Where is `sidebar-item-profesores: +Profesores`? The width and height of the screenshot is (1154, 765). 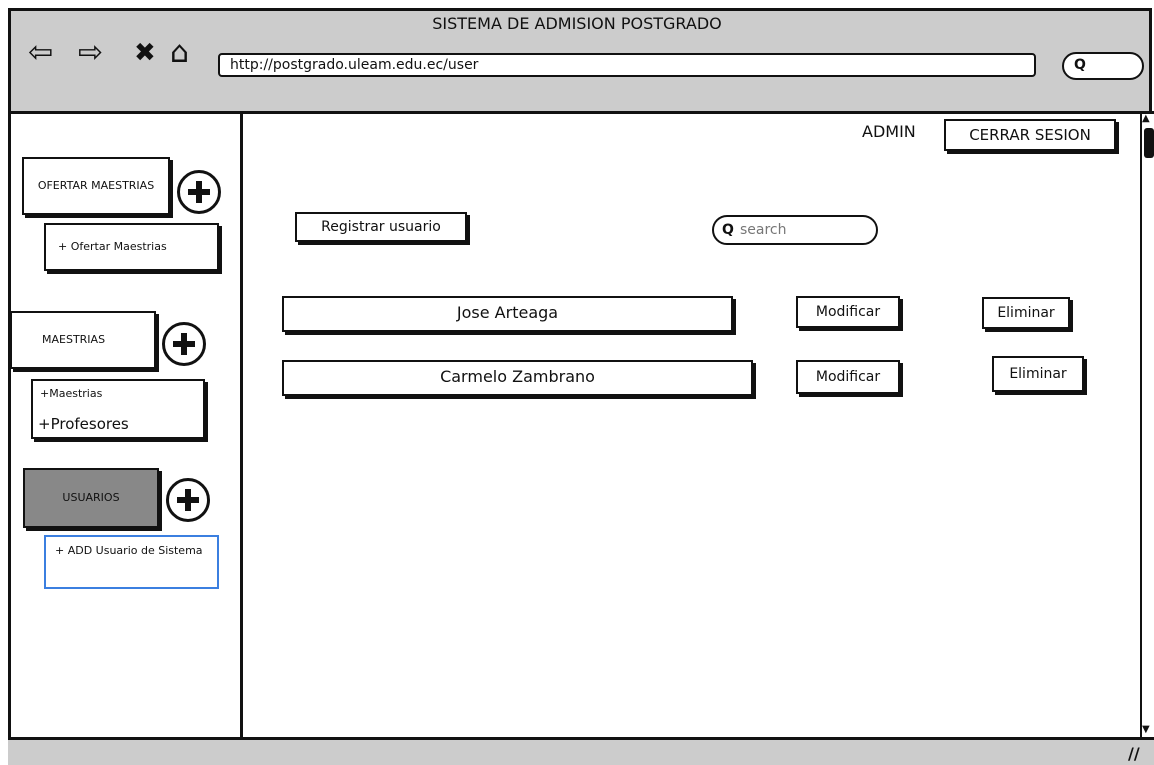 sidebar-item-profesores: +Profesores is located at coordinates (83, 424).